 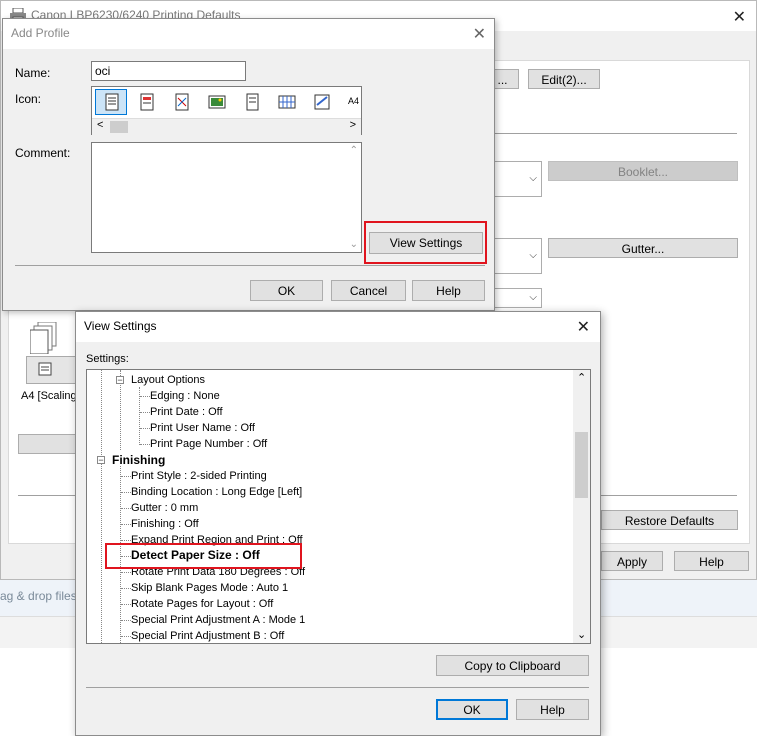 I want to click on a4-page-icon: A4, so click(x=354, y=102).